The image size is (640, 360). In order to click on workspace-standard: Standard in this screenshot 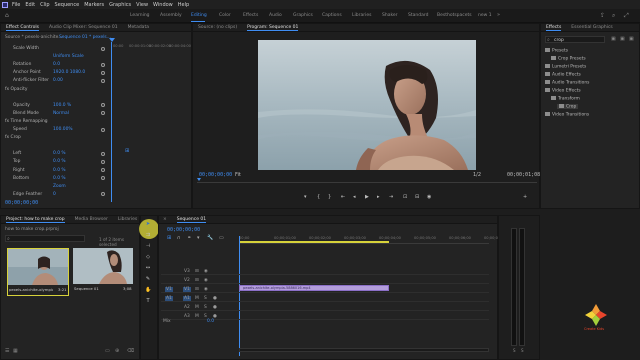, I will do `click(418, 15)`.